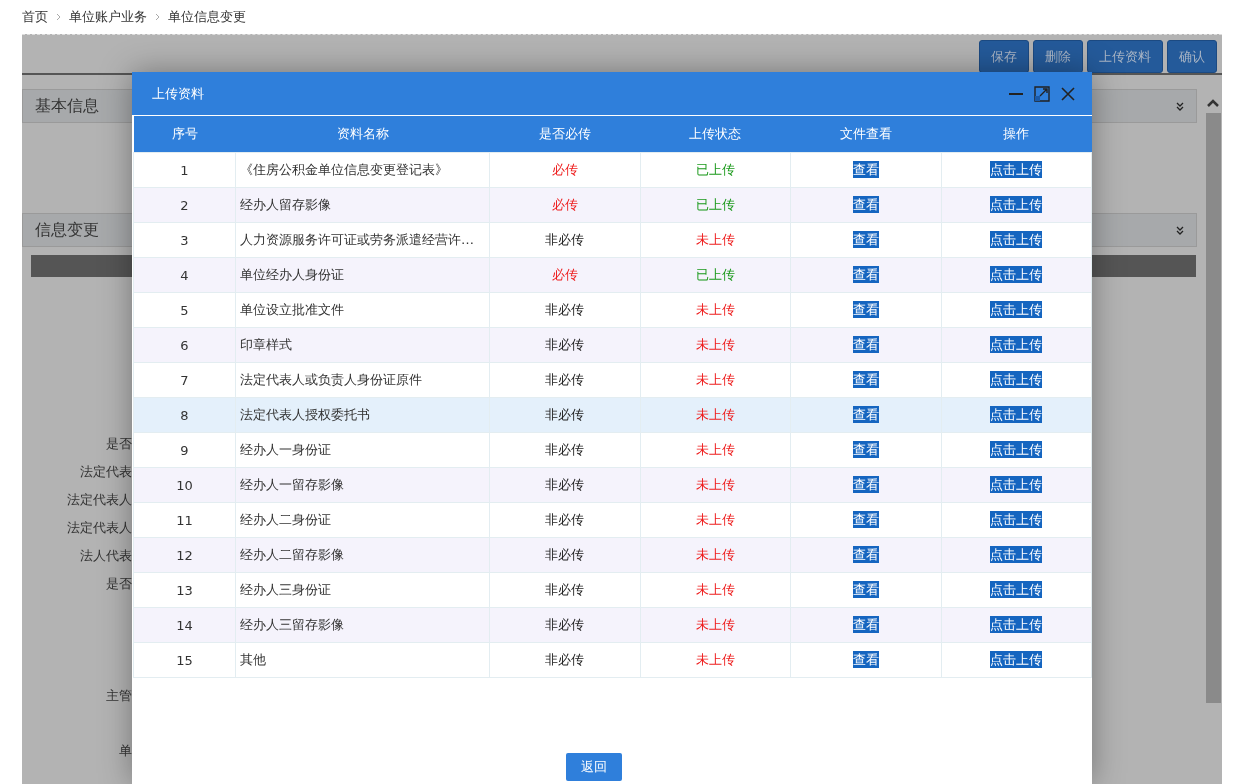 The width and height of the screenshot is (1238, 784). I want to click on breadcrumb-link: 单位账户业务, so click(108, 16).